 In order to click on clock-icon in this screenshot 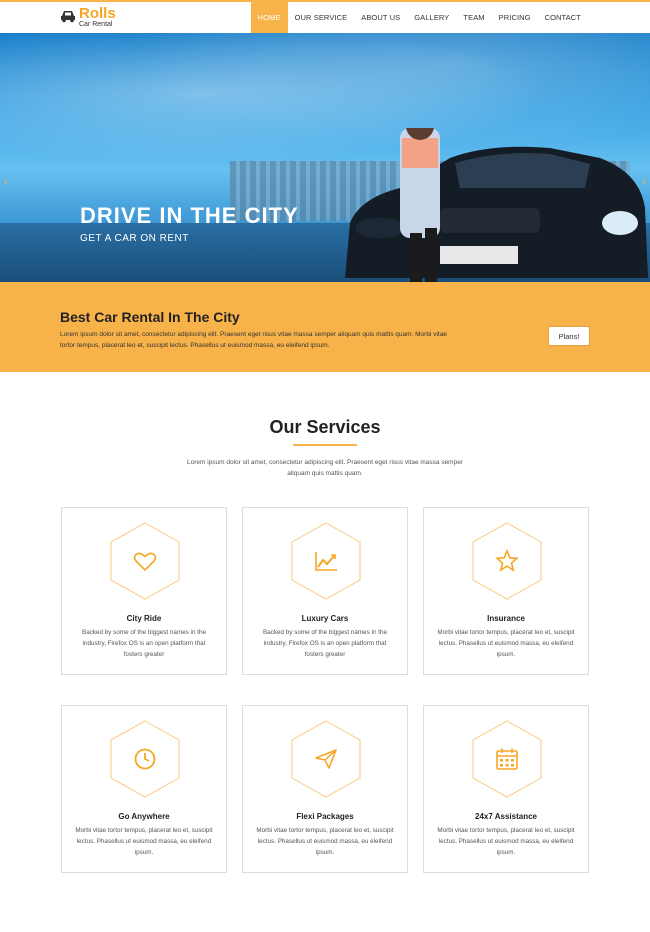, I will do `click(145, 759)`.